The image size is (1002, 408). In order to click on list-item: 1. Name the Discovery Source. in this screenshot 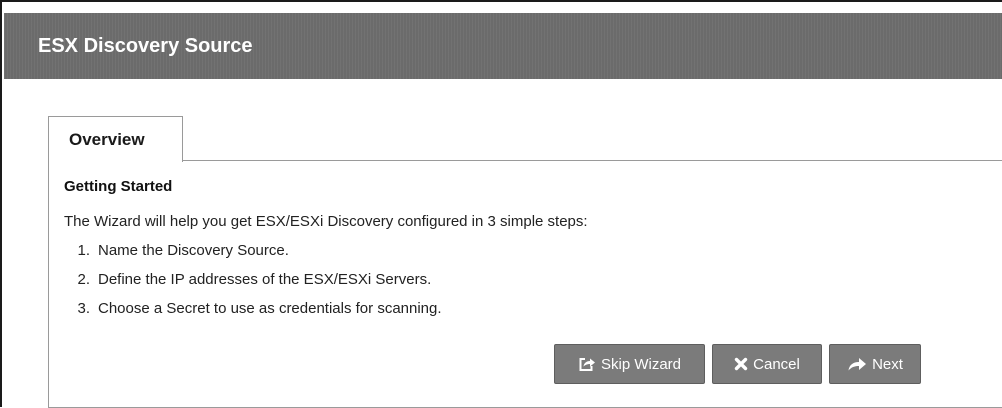, I will do `click(253, 256)`.